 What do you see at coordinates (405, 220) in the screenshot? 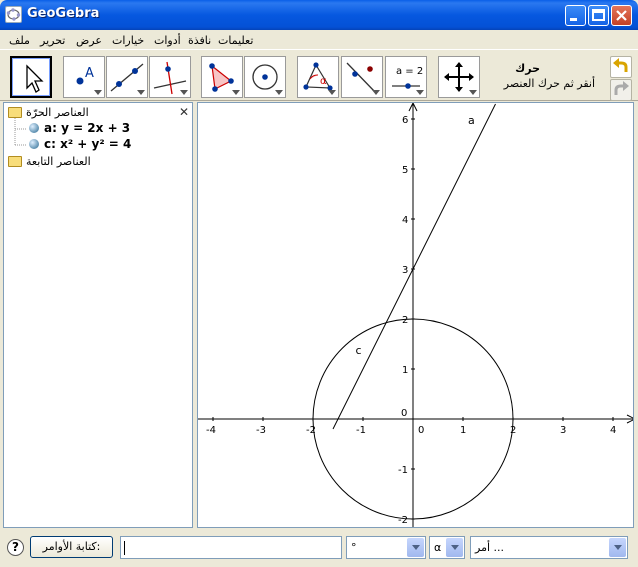
I see `y-tick-label: 4` at bounding box center [405, 220].